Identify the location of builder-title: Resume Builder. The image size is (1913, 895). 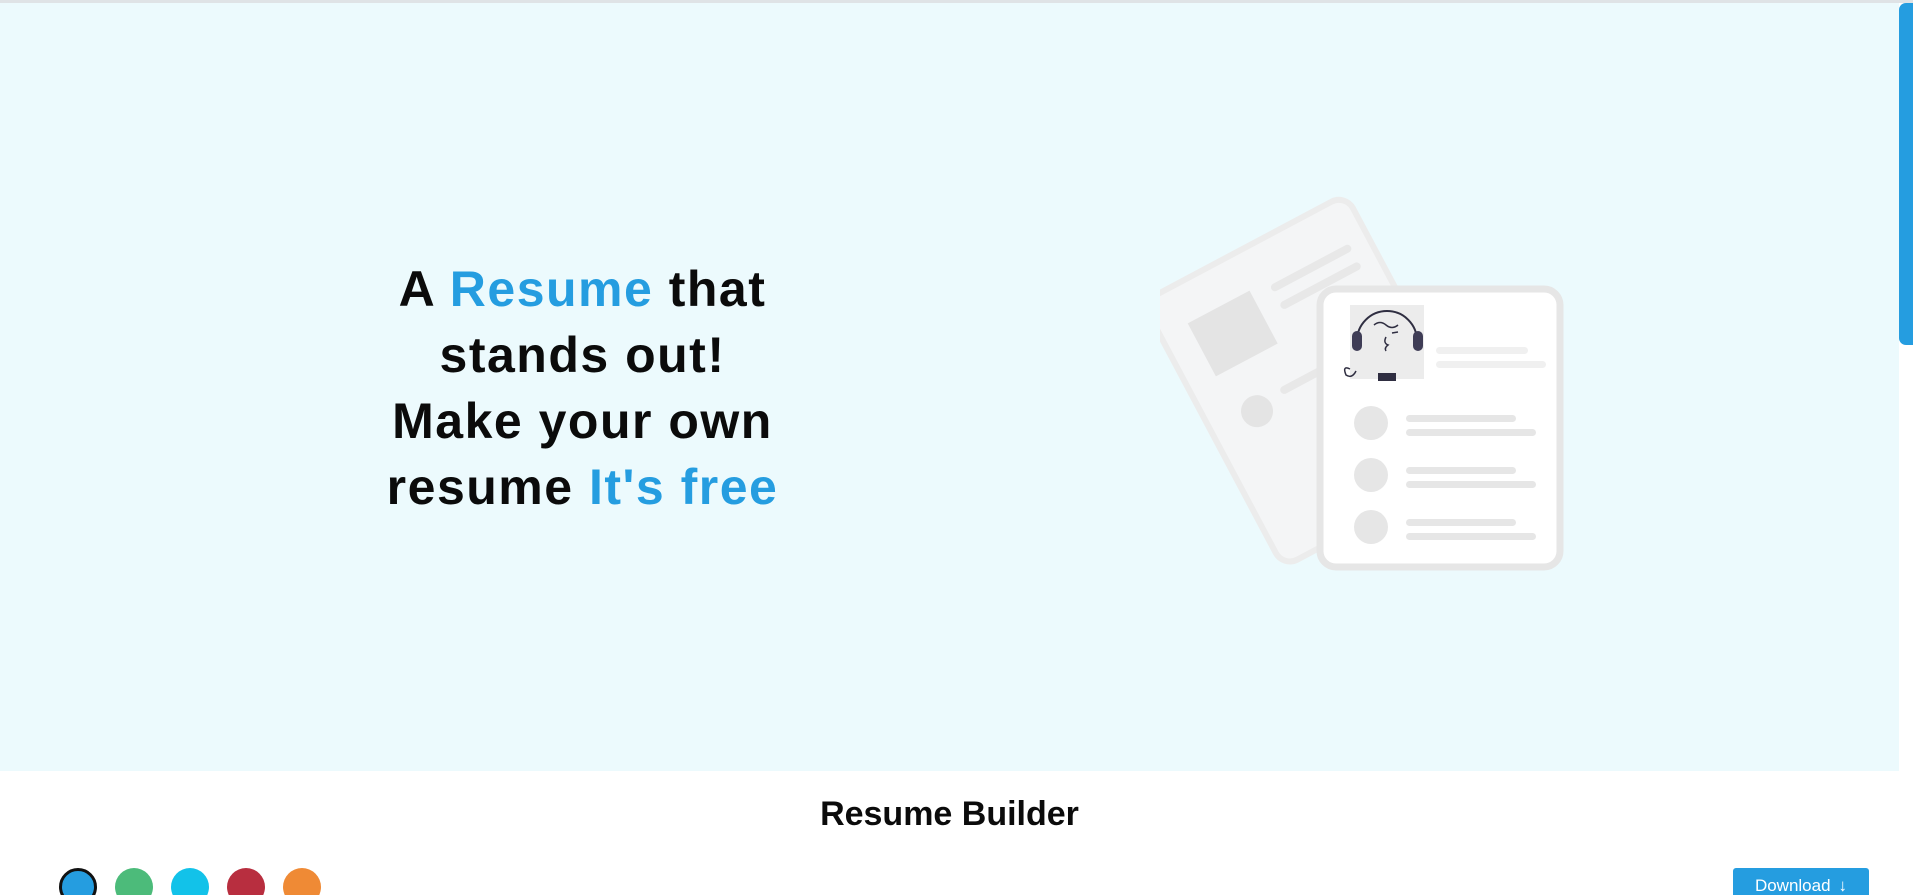
(949, 814).